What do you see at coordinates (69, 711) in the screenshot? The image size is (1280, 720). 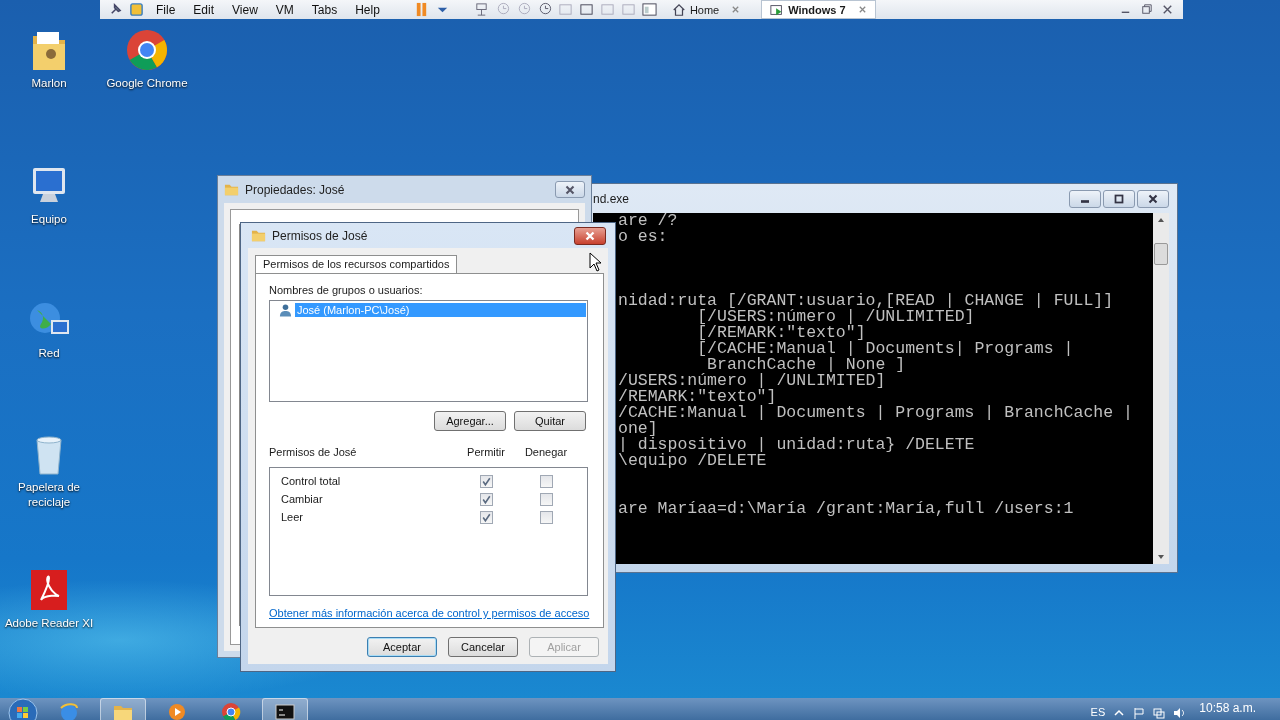 I see `browser-e-icon` at bounding box center [69, 711].